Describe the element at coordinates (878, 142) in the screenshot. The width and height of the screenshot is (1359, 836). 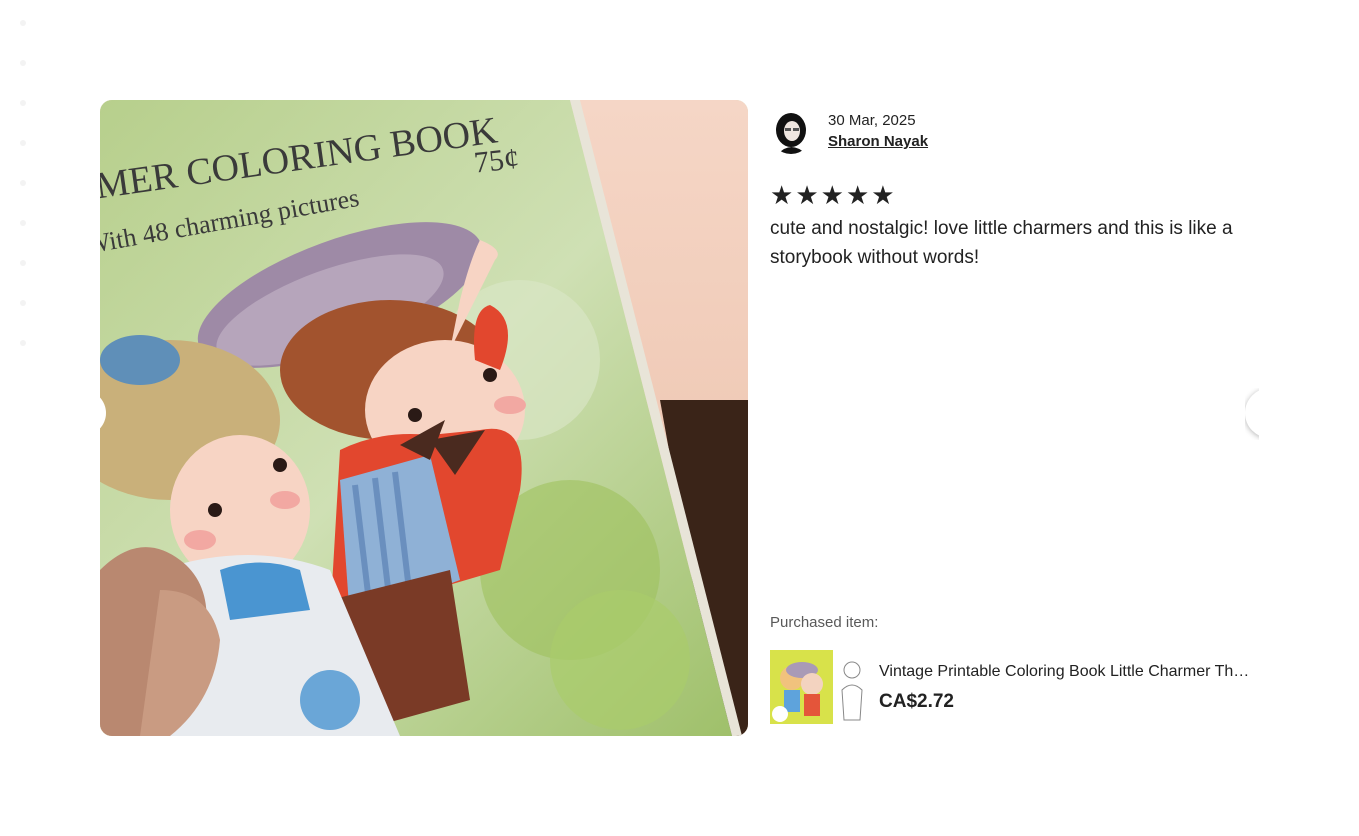
I see `reviewer-name-link: Sharon Nayak` at that location.